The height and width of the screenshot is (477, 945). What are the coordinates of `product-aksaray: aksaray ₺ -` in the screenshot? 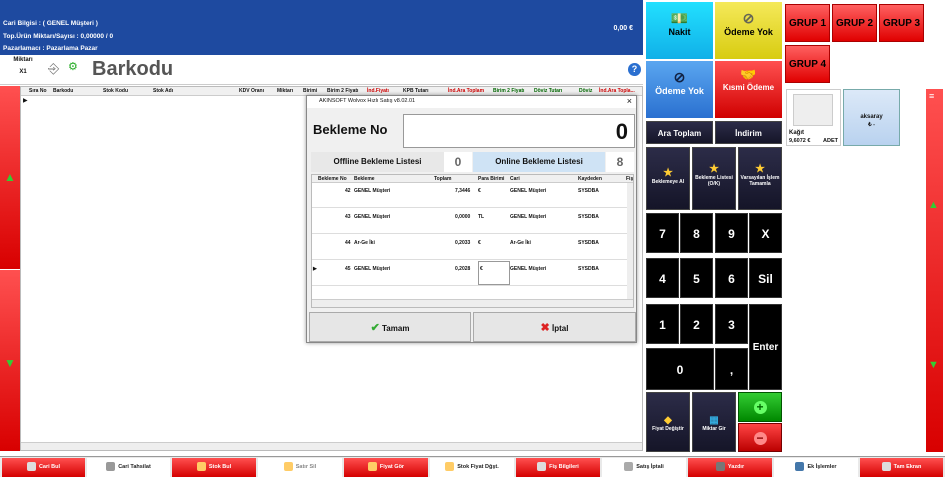 It's located at (871, 117).